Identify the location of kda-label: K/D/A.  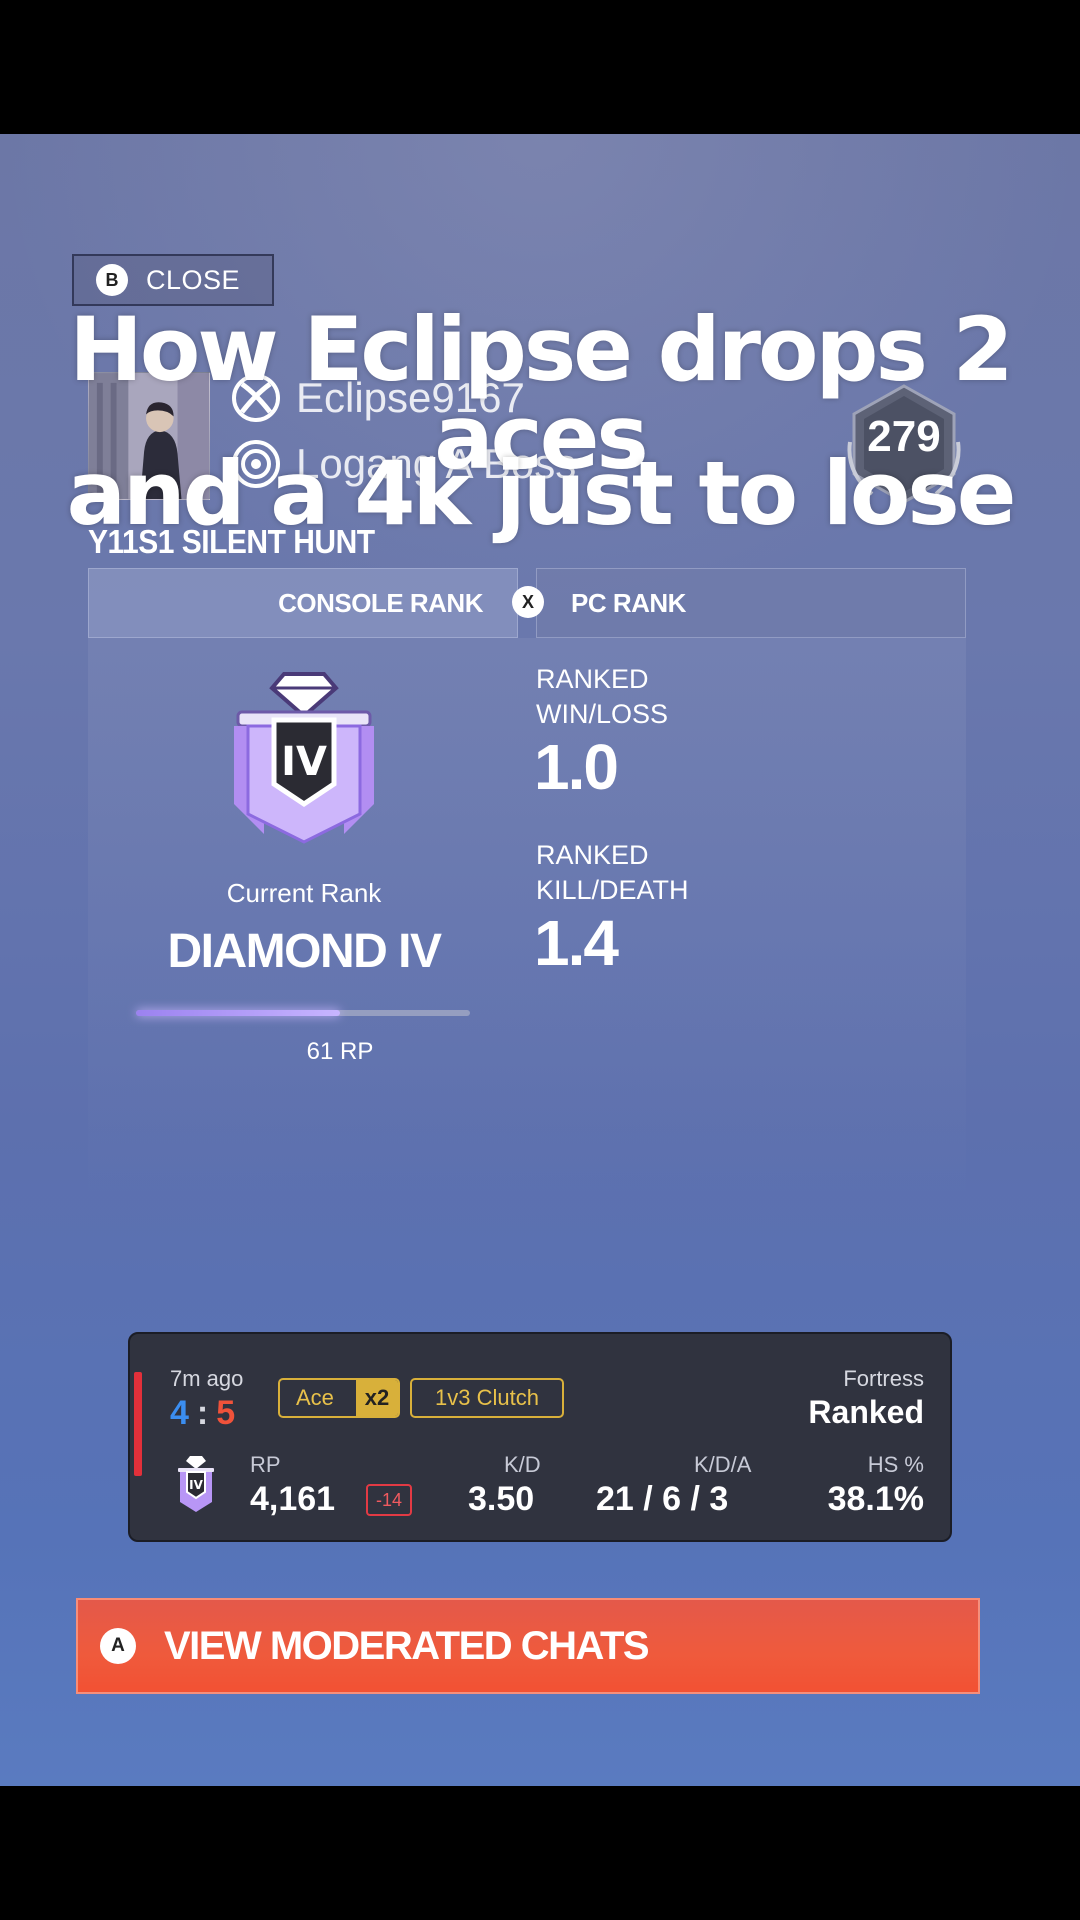
(723, 1464).